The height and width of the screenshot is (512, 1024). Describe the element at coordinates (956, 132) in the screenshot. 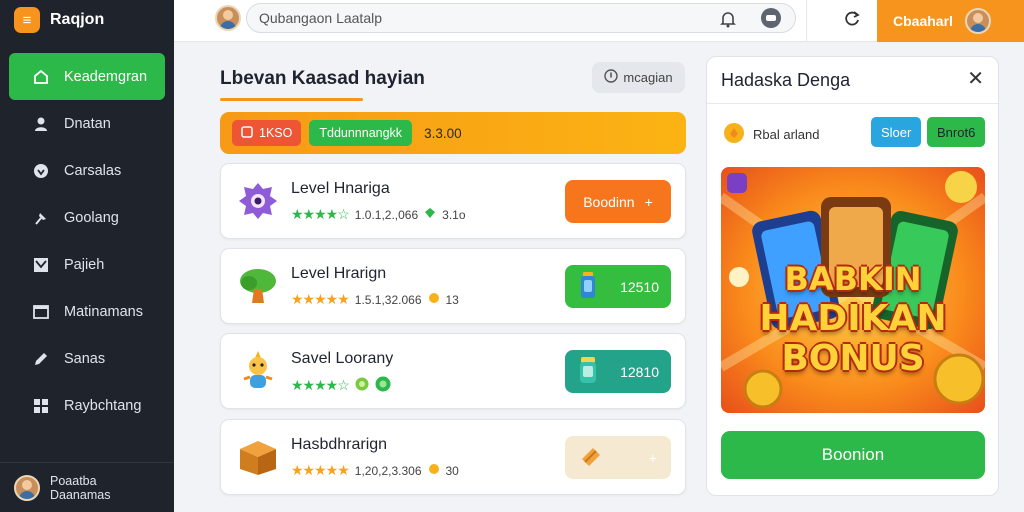

I see `bonus-button: Bnrot6` at that location.